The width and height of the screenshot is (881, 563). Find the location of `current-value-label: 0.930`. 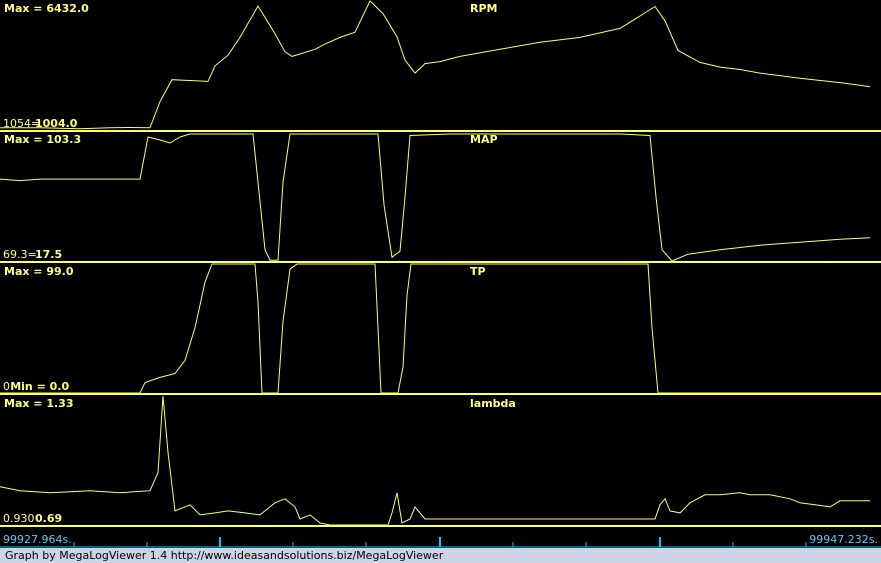

current-value-label: 0.930 is located at coordinates (19, 518).